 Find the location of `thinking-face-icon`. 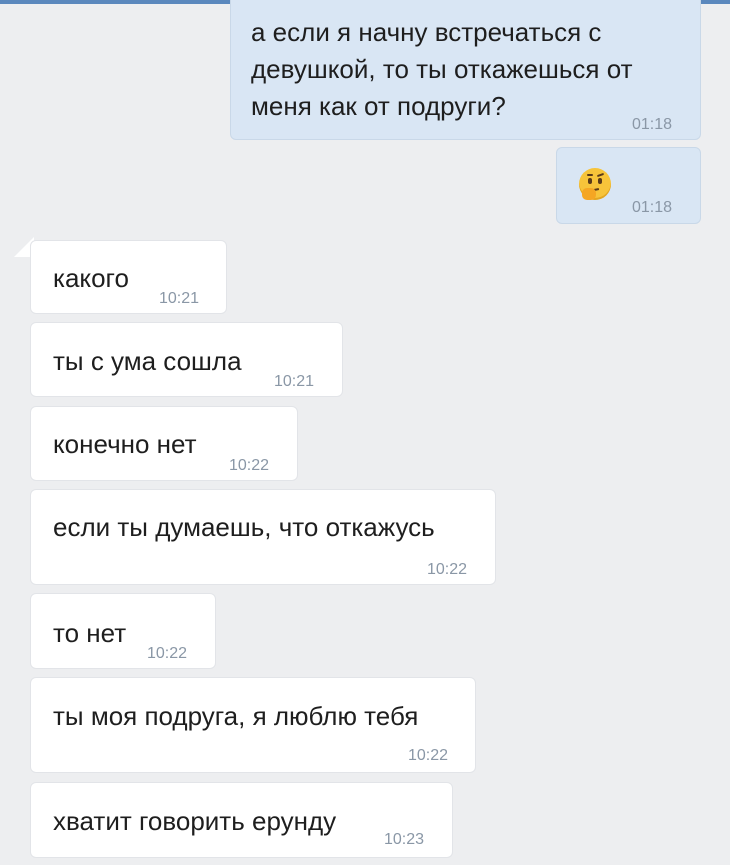

thinking-face-icon is located at coordinates (595, 184).